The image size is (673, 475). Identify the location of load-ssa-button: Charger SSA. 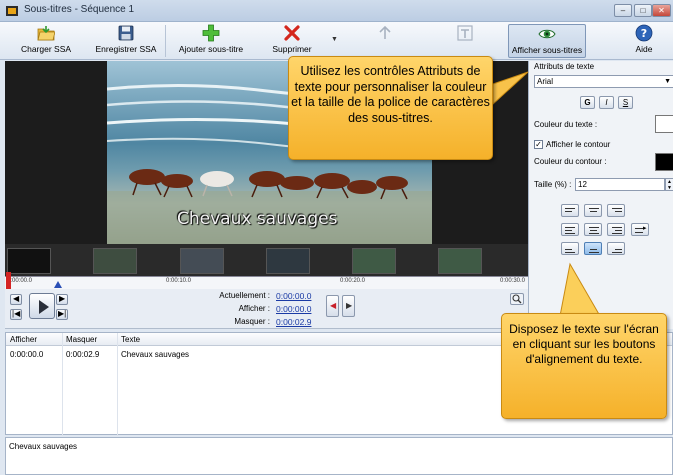
(46, 41).